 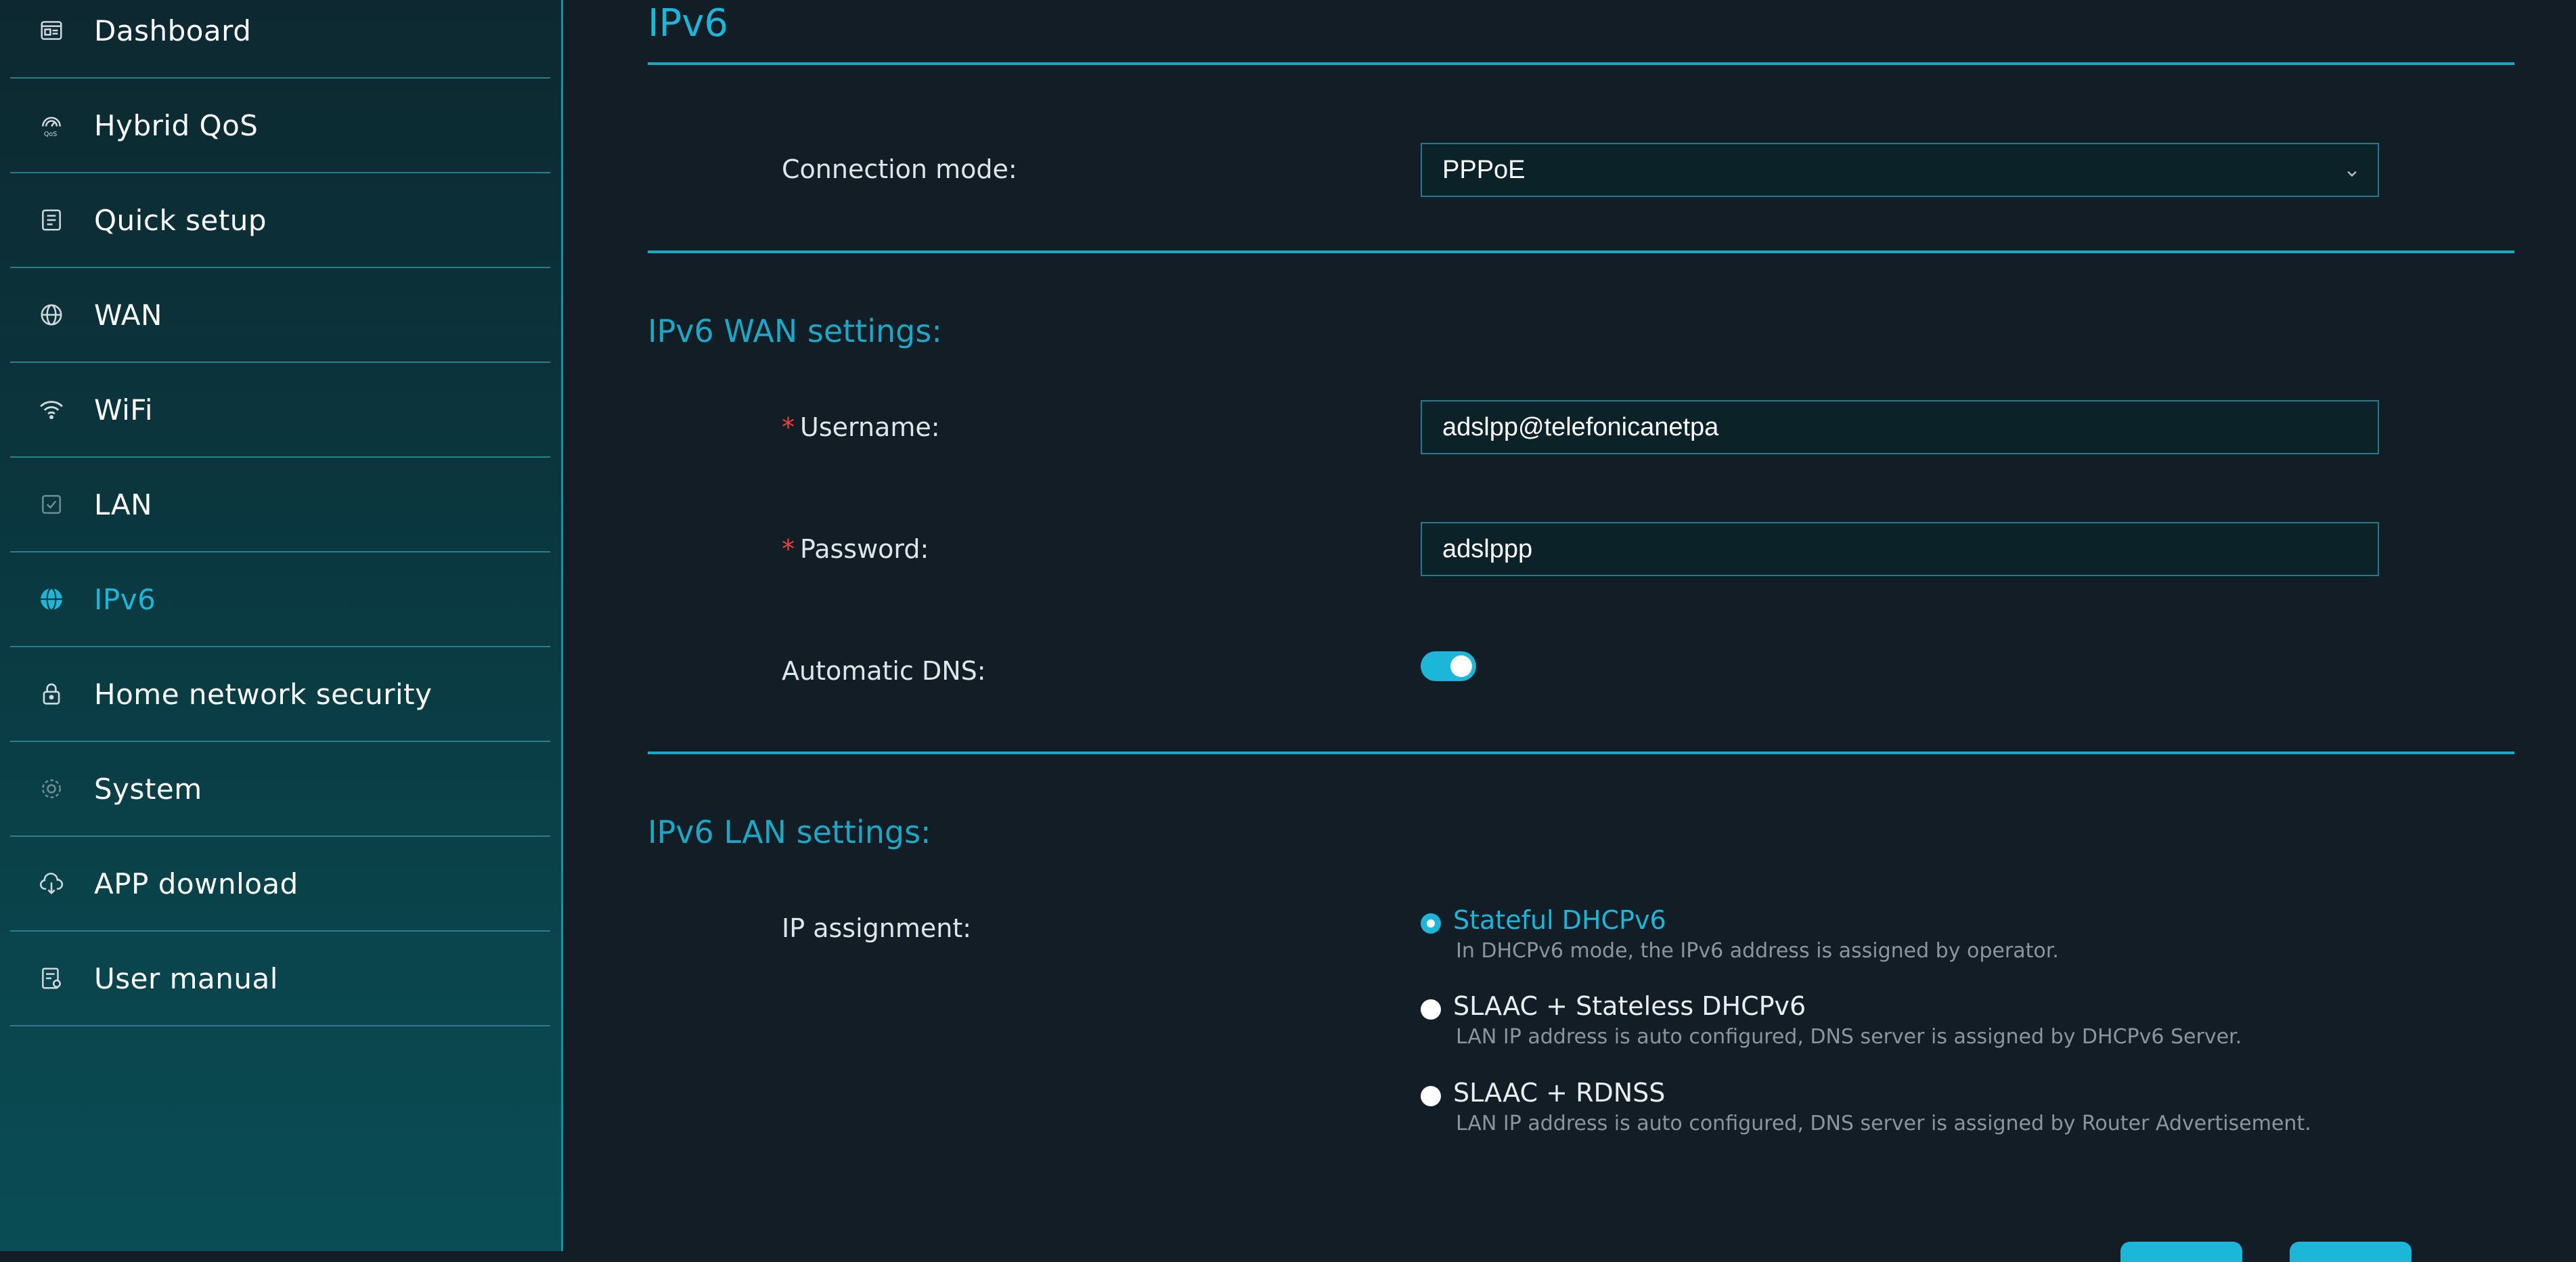 I want to click on dashboard-icon, so click(x=51, y=30).